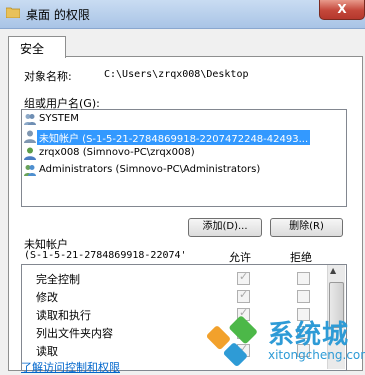  What do you see at coordinates (105, 255) in the screenshot?
I see `permissions-principal-sid: (S-1-5-21-2784869918-22074'` at bounding box center [105, 255].